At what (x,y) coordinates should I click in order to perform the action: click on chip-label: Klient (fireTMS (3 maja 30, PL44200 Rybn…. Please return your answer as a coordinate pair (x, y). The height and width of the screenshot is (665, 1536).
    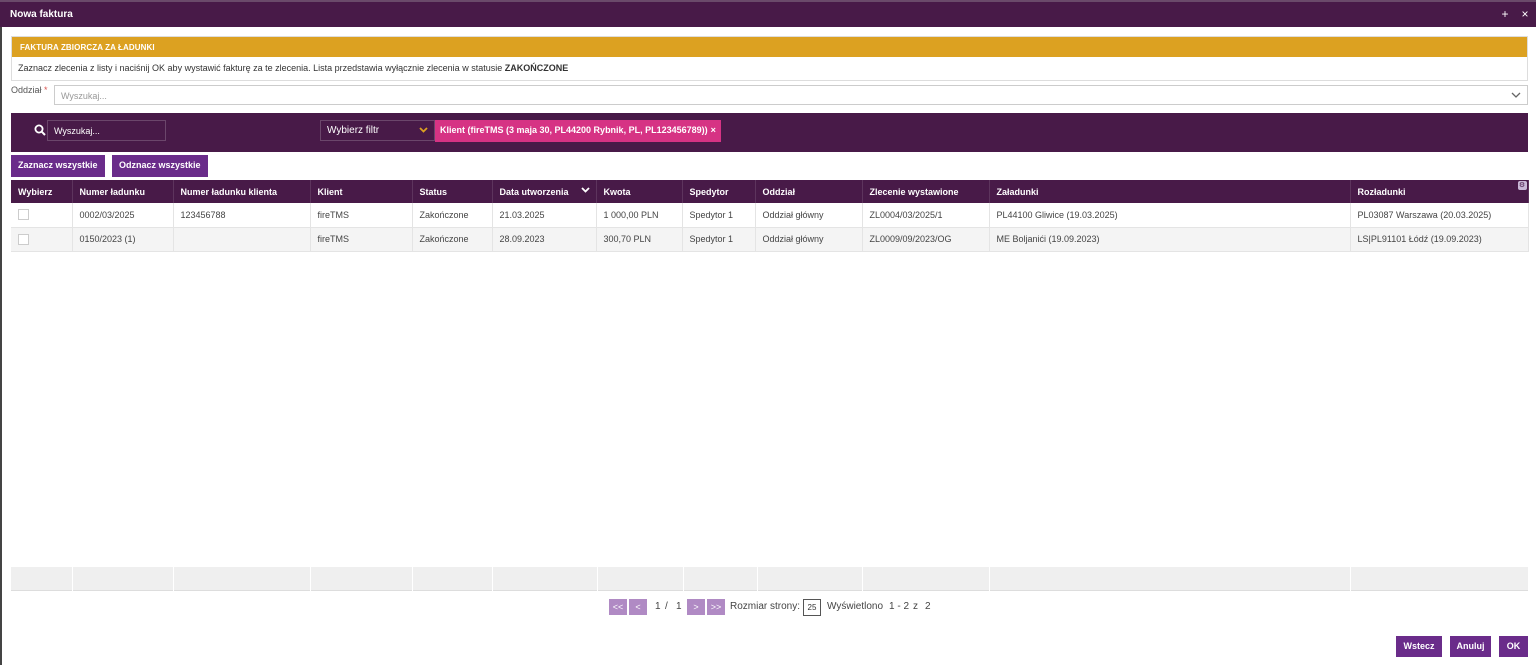
    Looking at the image, I should click on (574, 130).